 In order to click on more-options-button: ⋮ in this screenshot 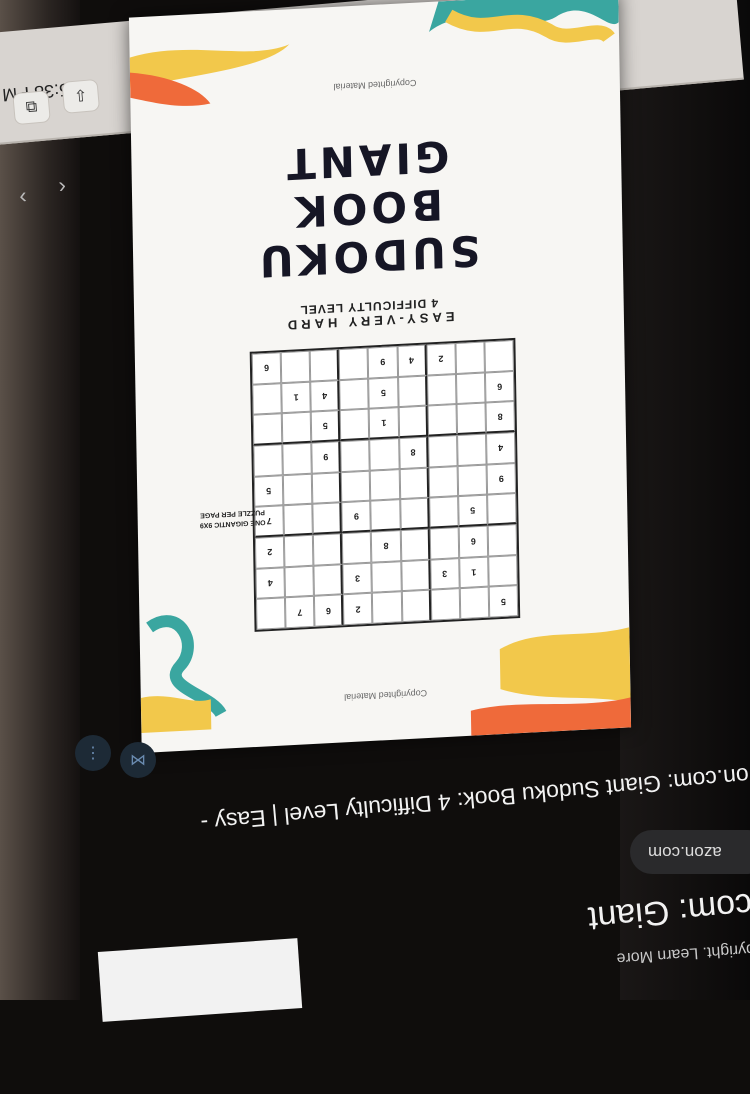, I will do `click(93, 753)`.